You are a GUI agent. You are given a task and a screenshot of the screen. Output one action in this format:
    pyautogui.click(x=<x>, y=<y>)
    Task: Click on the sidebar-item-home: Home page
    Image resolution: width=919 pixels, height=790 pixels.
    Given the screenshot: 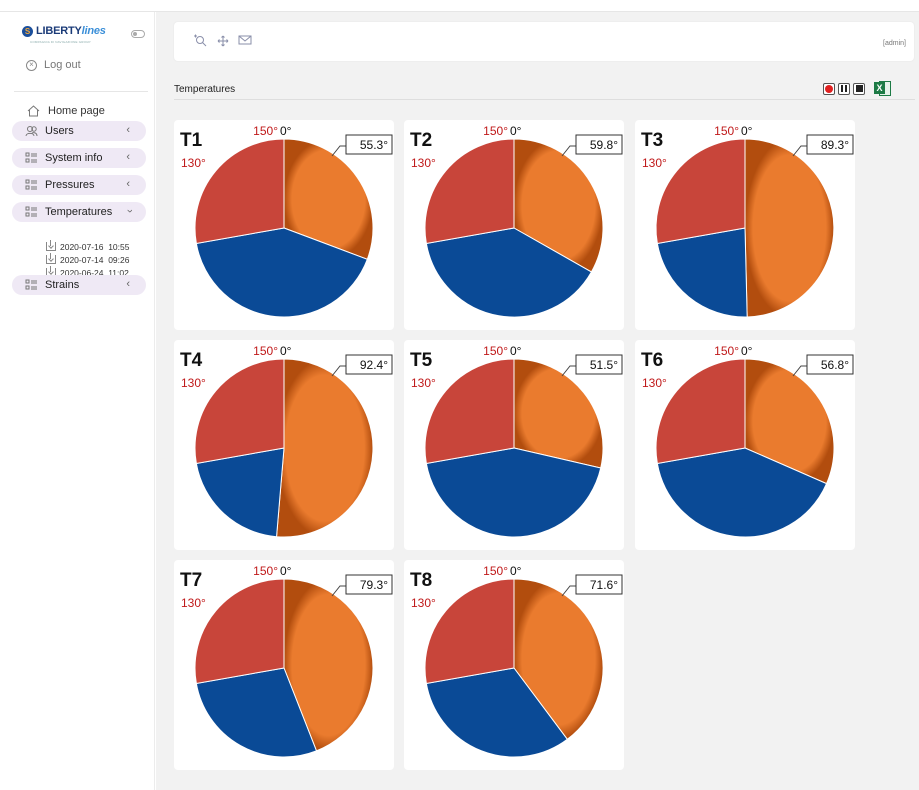 What is the action you would take?
    pyautogui.click(x=66, y=111)
    